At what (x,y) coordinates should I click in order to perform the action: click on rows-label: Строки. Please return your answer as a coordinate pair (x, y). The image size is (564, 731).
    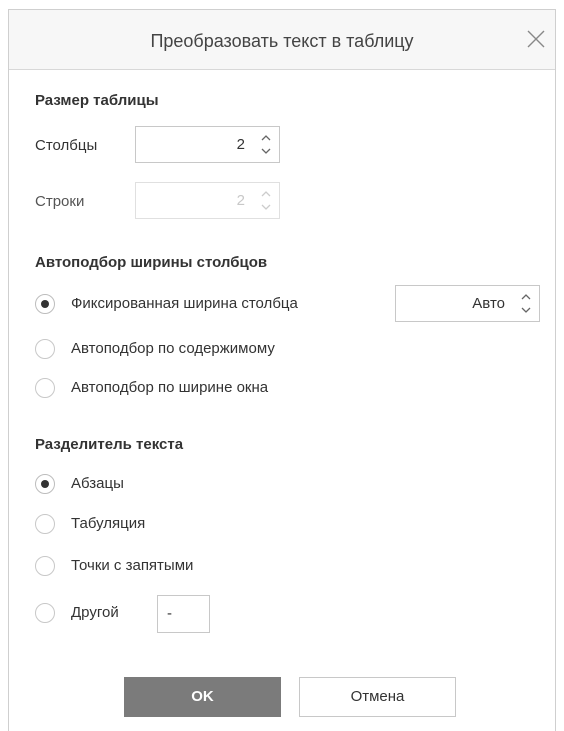
    Looking at the image, I should click on (60, 201).